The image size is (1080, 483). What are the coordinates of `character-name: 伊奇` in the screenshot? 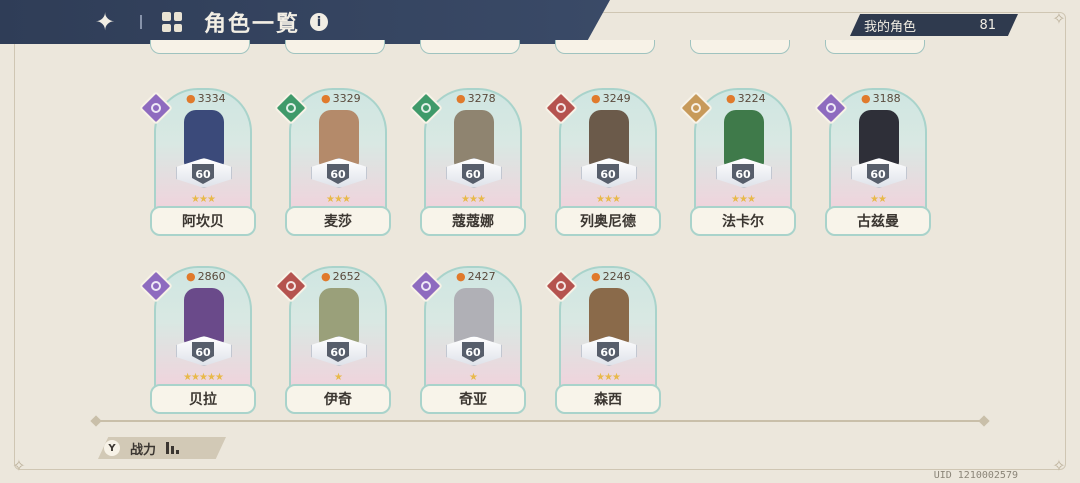 It's located at (338, 399).